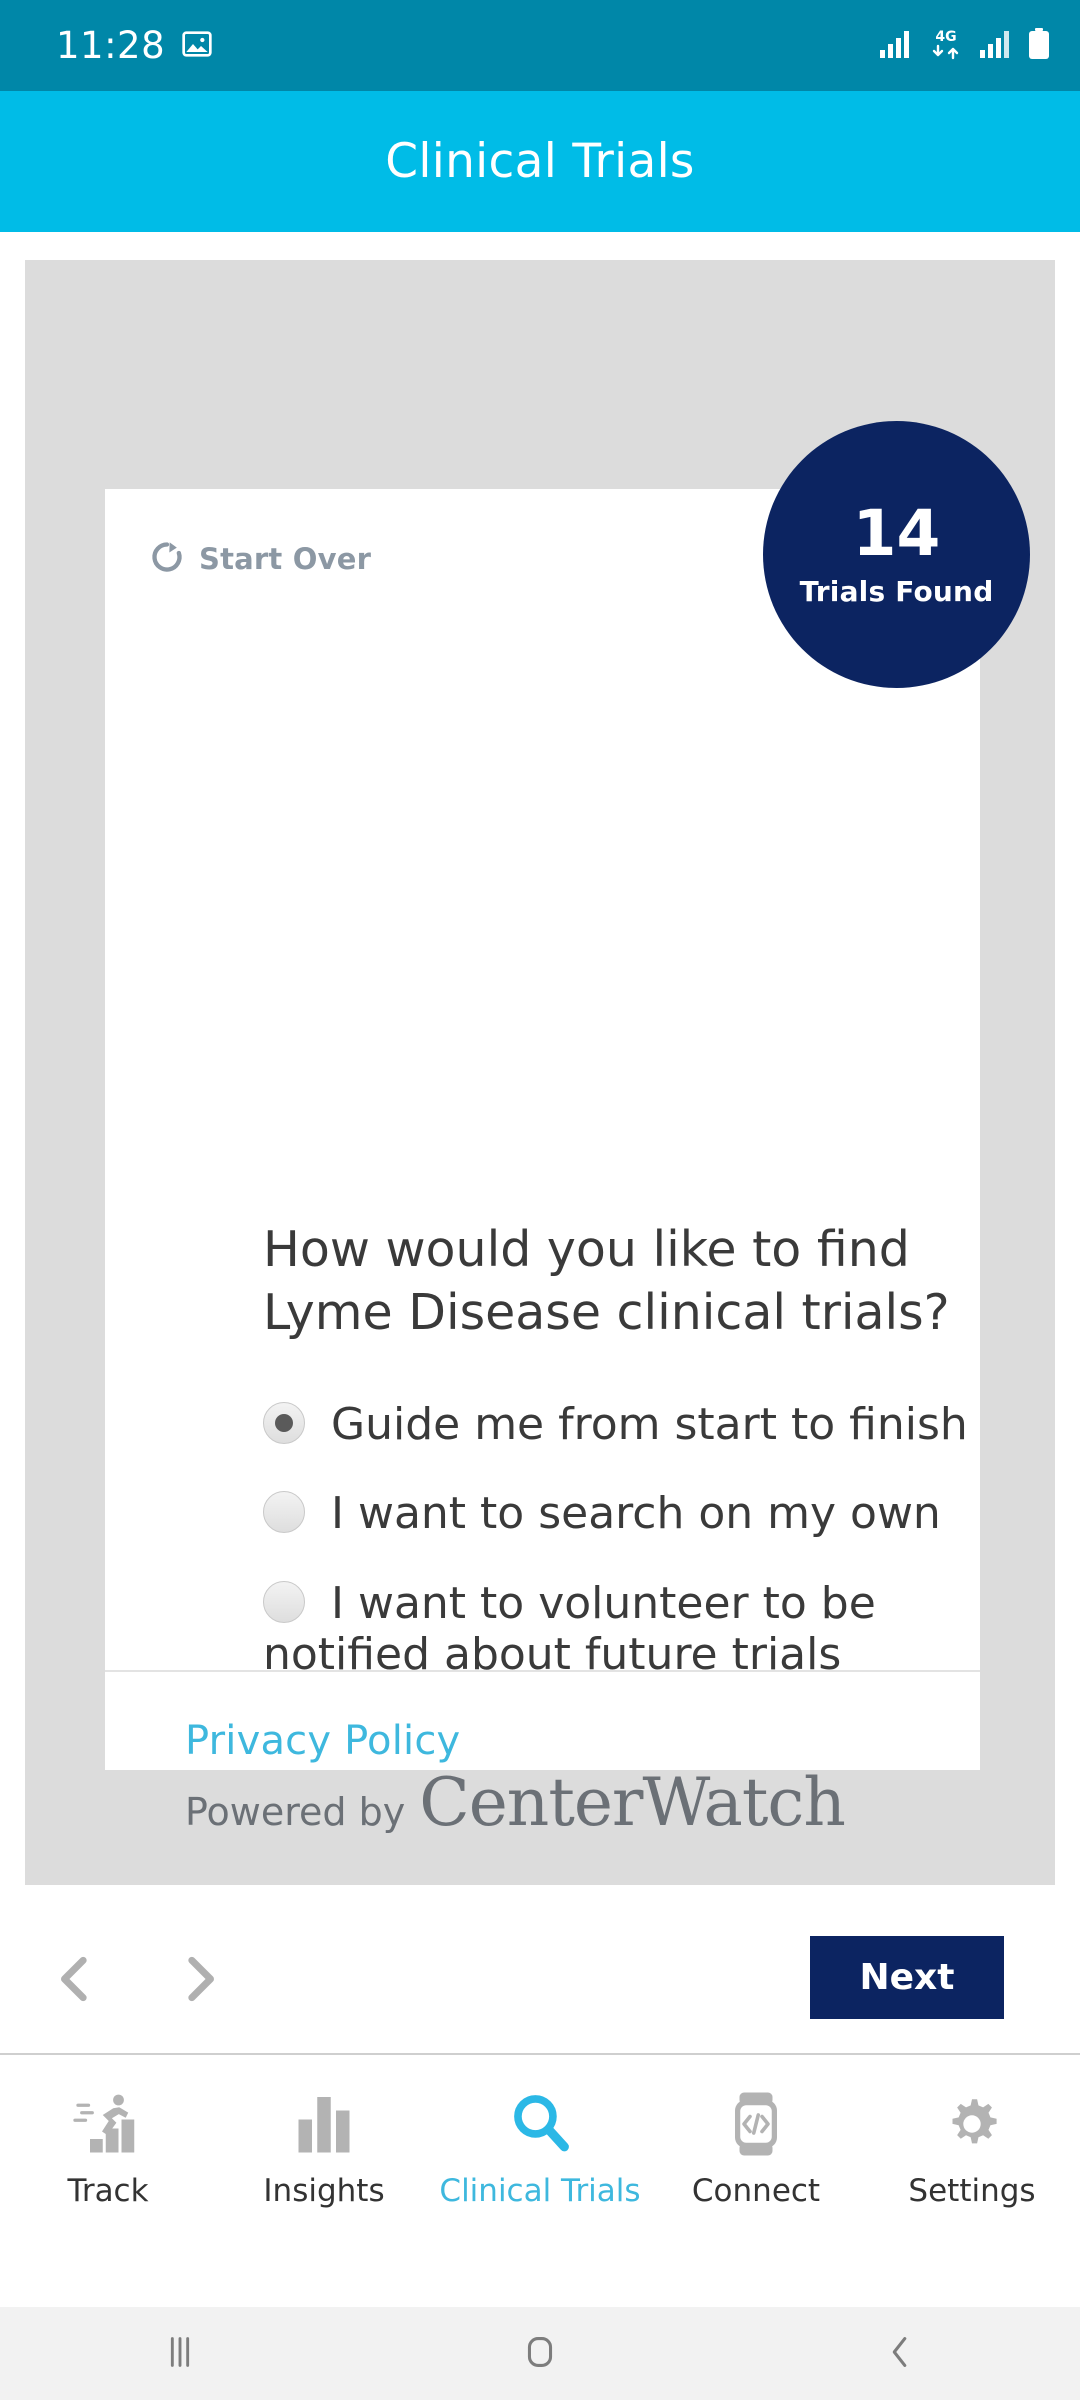 This screenshot has height=2400, width=1080. I want to click on card-footer: Privacy Policy Powered by CenterWatch, so click(542, 1754).